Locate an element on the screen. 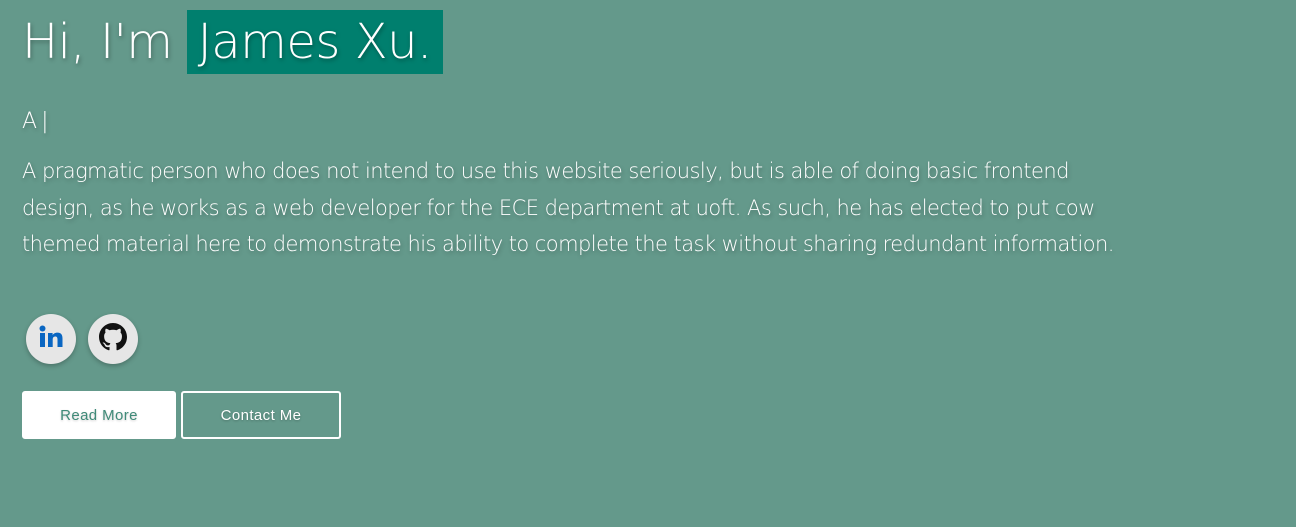 Image resolution: width=1296 pixels, height=527 pixels. typing-cursor: | is located at coordinates (45, 121).